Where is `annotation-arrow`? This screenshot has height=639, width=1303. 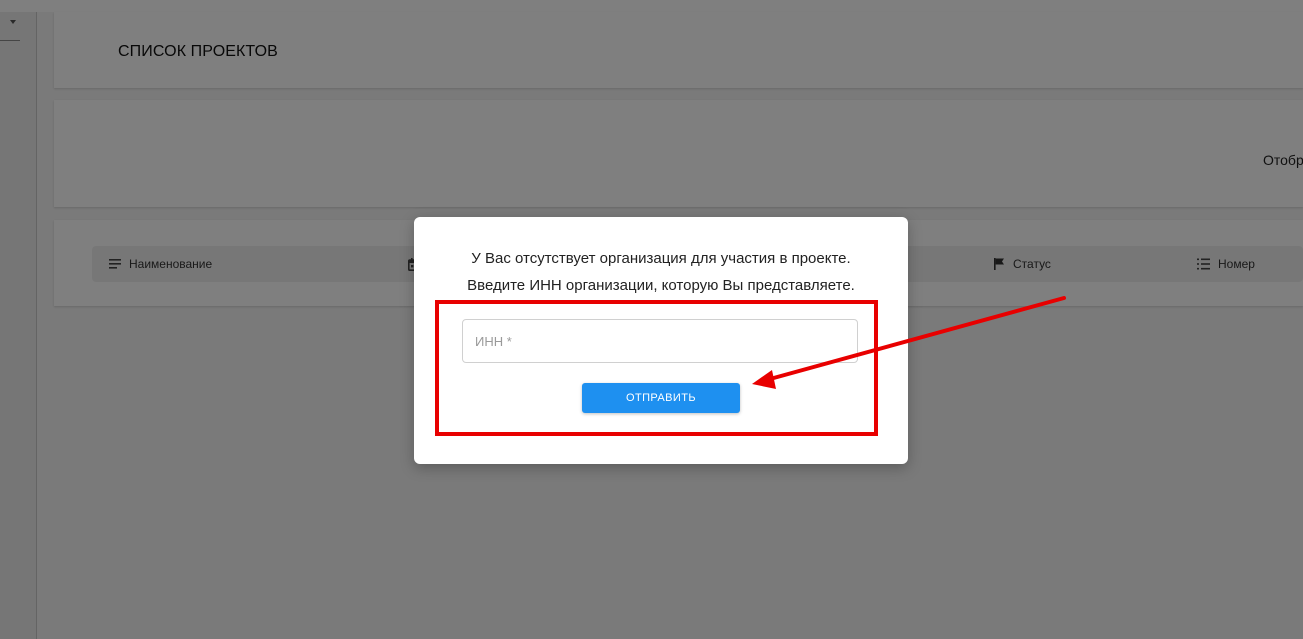 annotation-arrow is located at coordinates (909, 342).